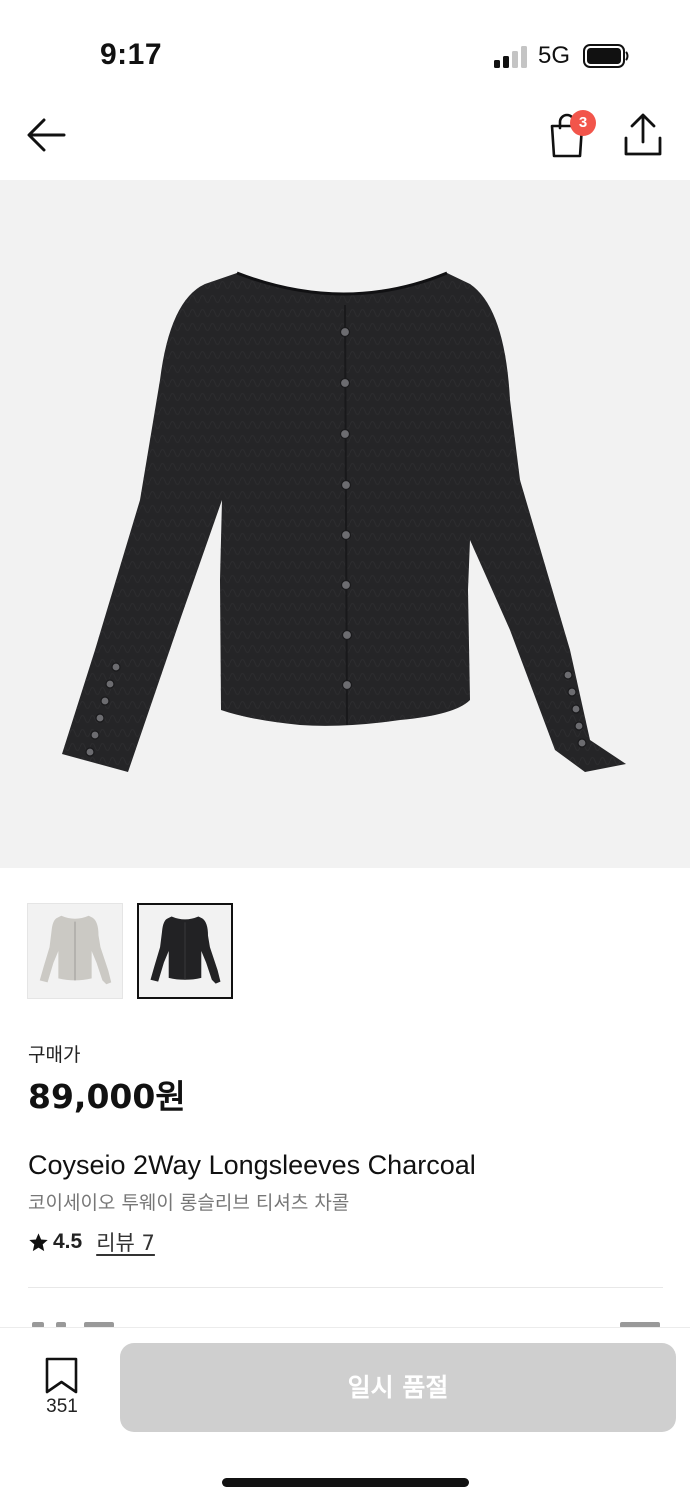 The height and width of the screenshot is (1500, 690). I want to click on rating-value: 4.5, so click(68, 1241).